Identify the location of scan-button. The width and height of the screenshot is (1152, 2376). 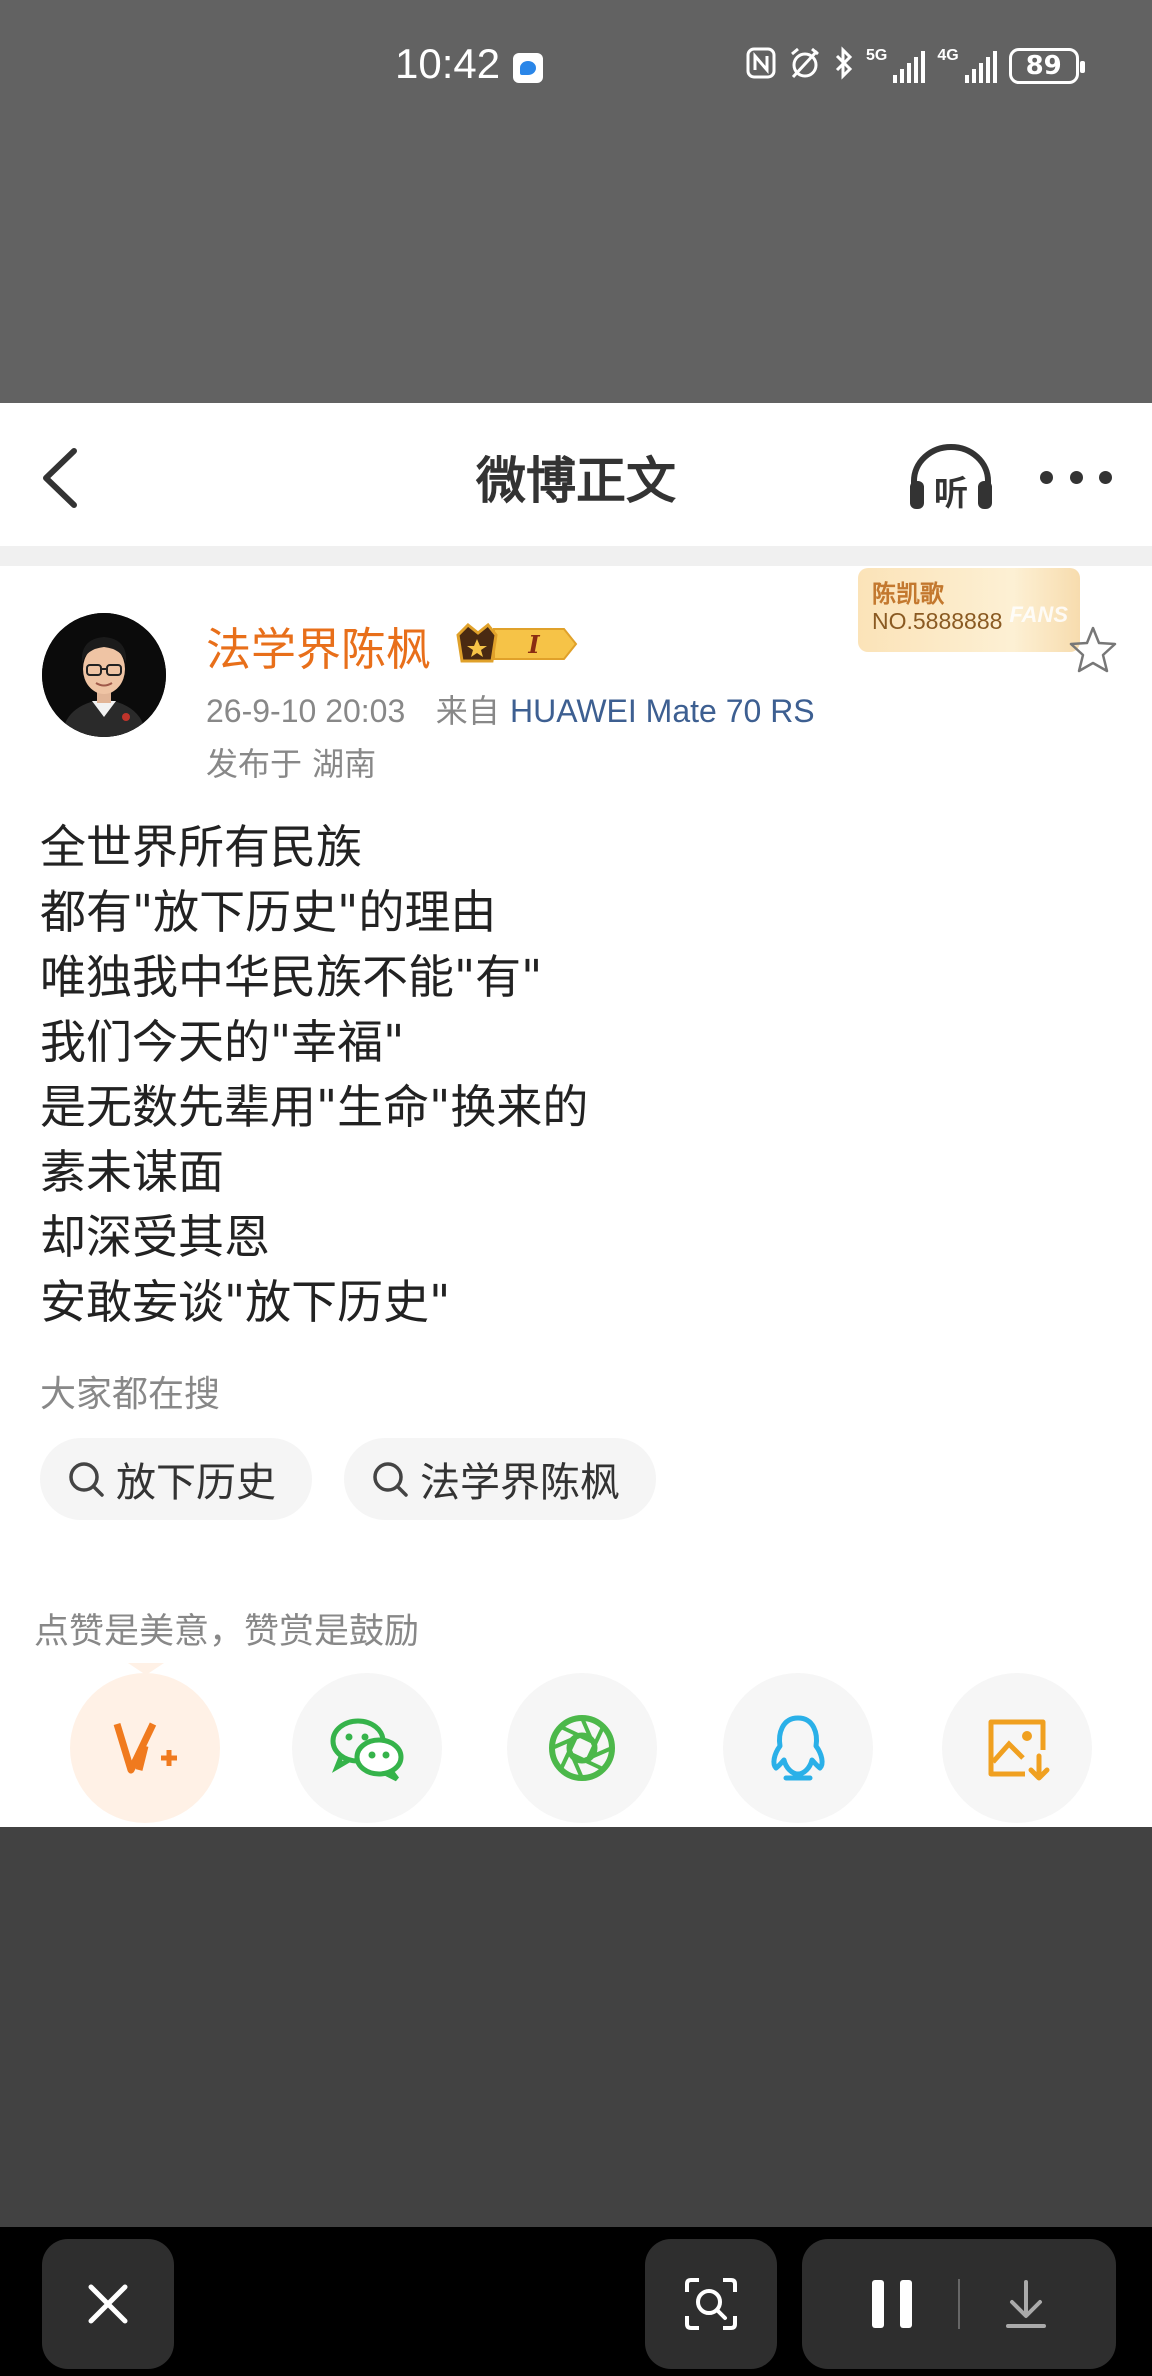
(711, 2304).